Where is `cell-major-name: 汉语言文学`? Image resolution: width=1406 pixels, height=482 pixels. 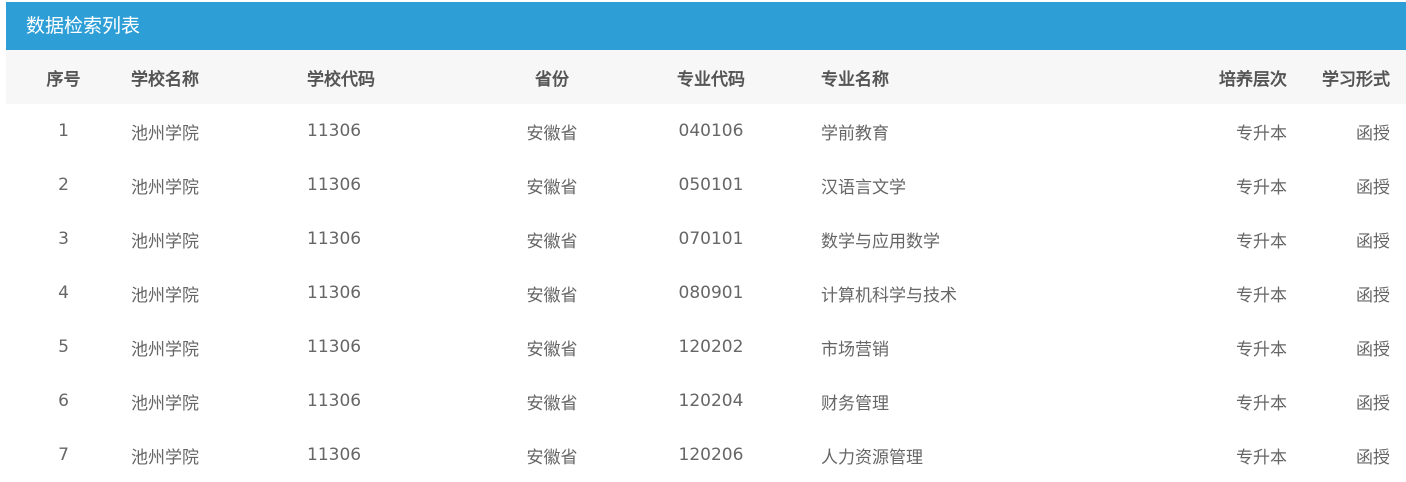 cell-major-name: 汉语言文学 is located at coordinates (863, 187).